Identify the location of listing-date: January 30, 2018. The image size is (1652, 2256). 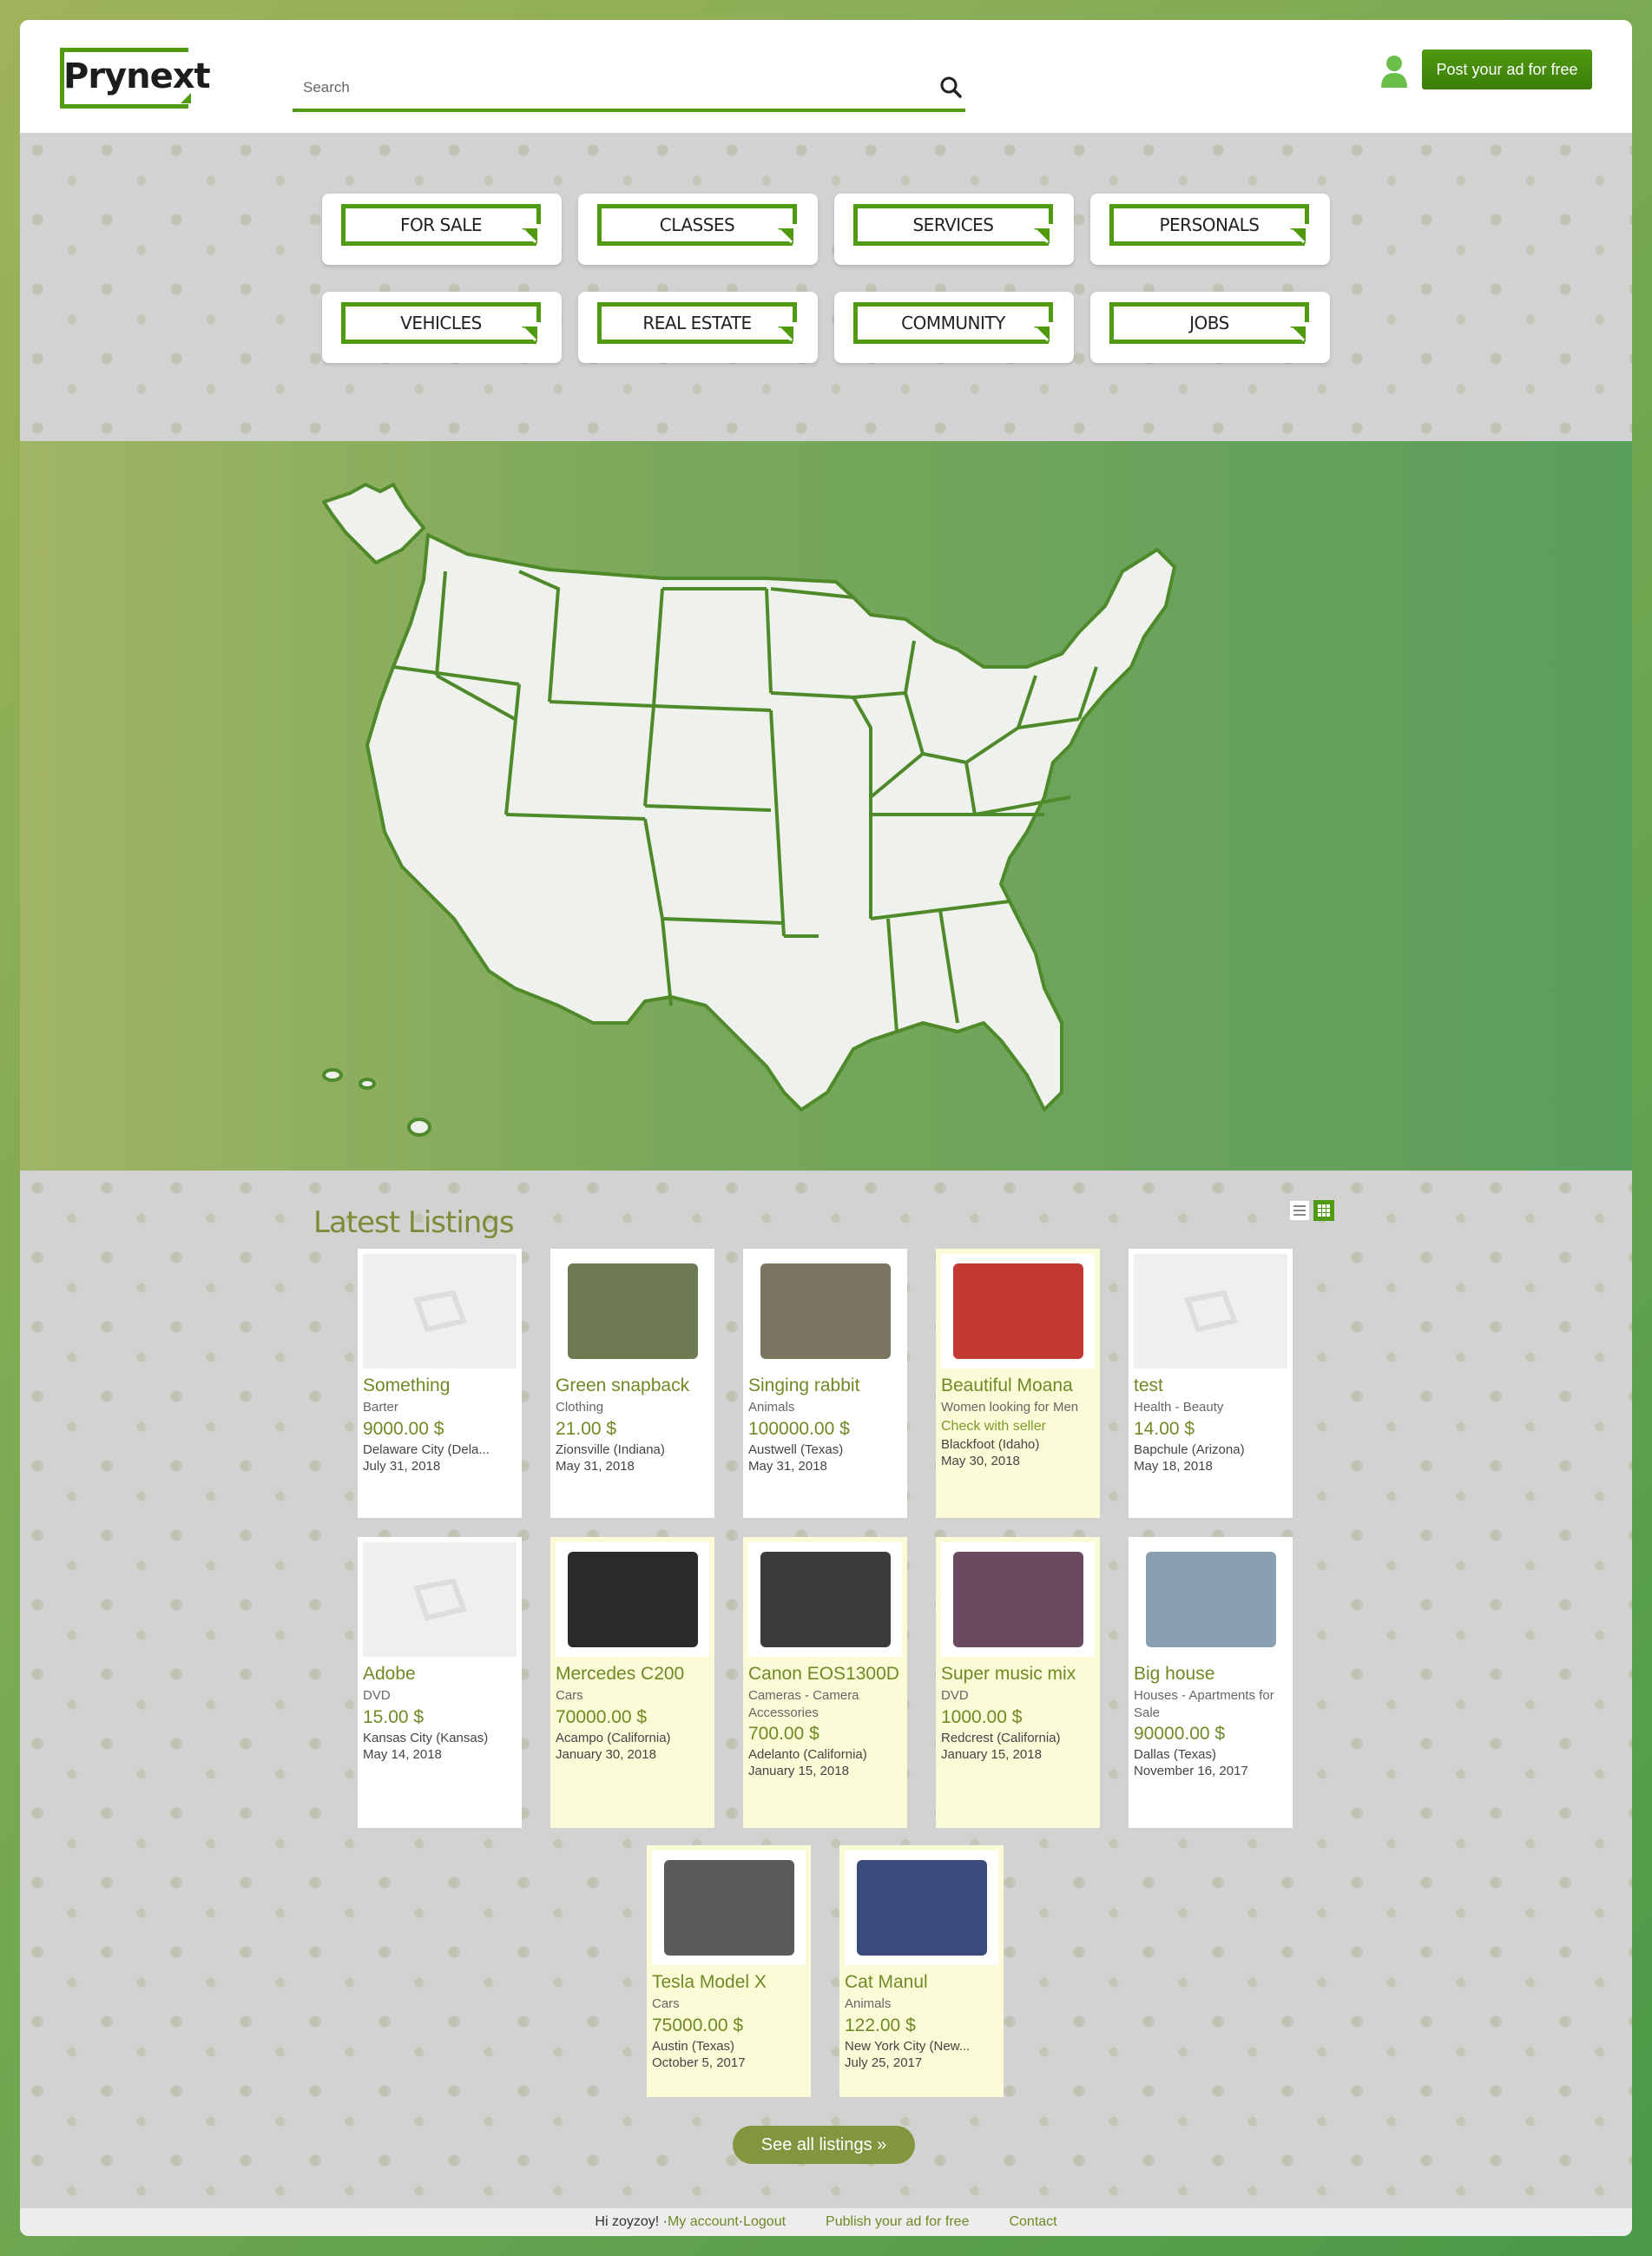
(606, 1754).